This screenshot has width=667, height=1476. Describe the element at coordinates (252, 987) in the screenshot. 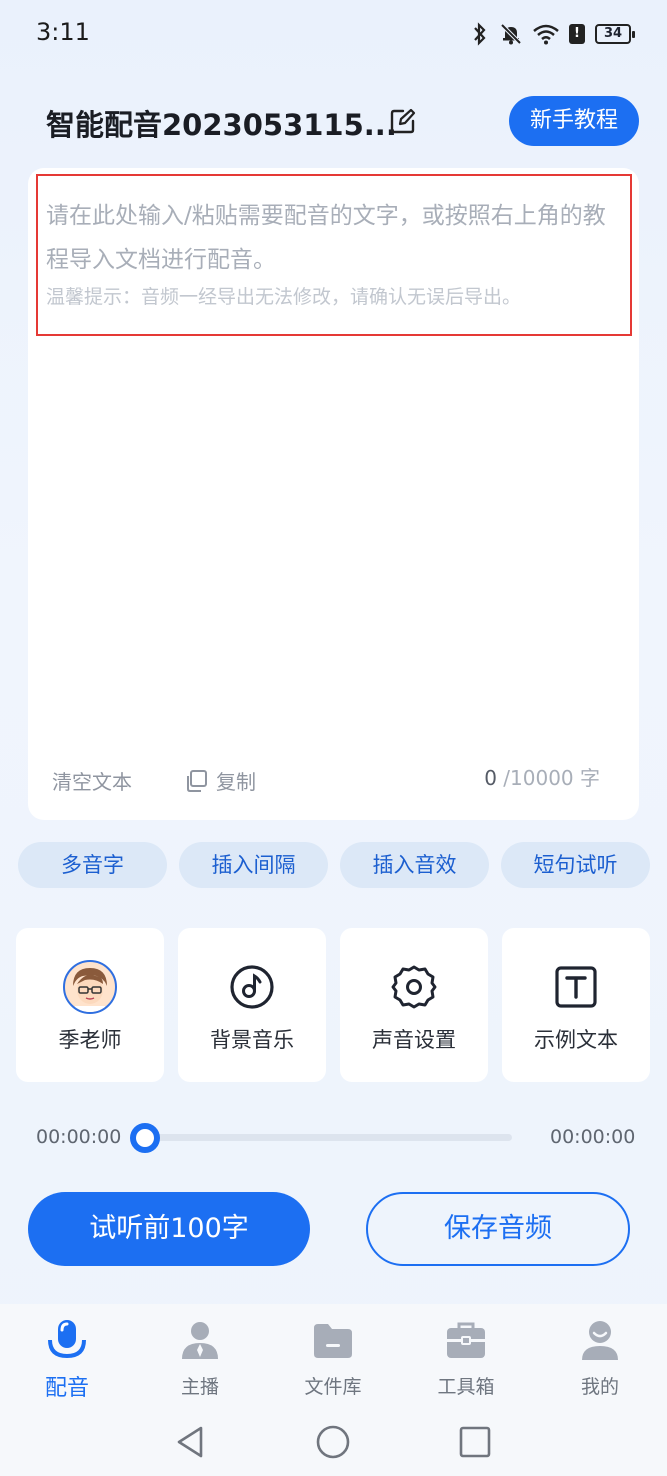

I see `music-disc-icon` at that location.